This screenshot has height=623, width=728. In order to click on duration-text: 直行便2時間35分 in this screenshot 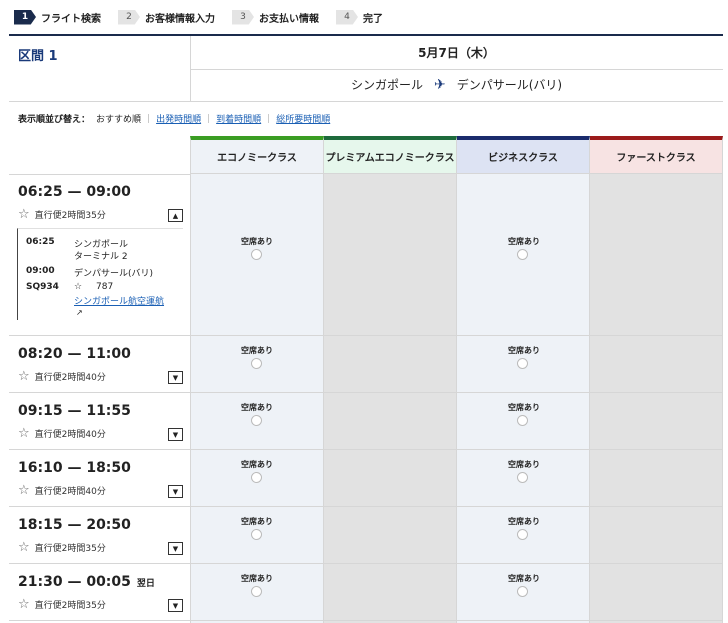, I will do `click(70, 216)`.